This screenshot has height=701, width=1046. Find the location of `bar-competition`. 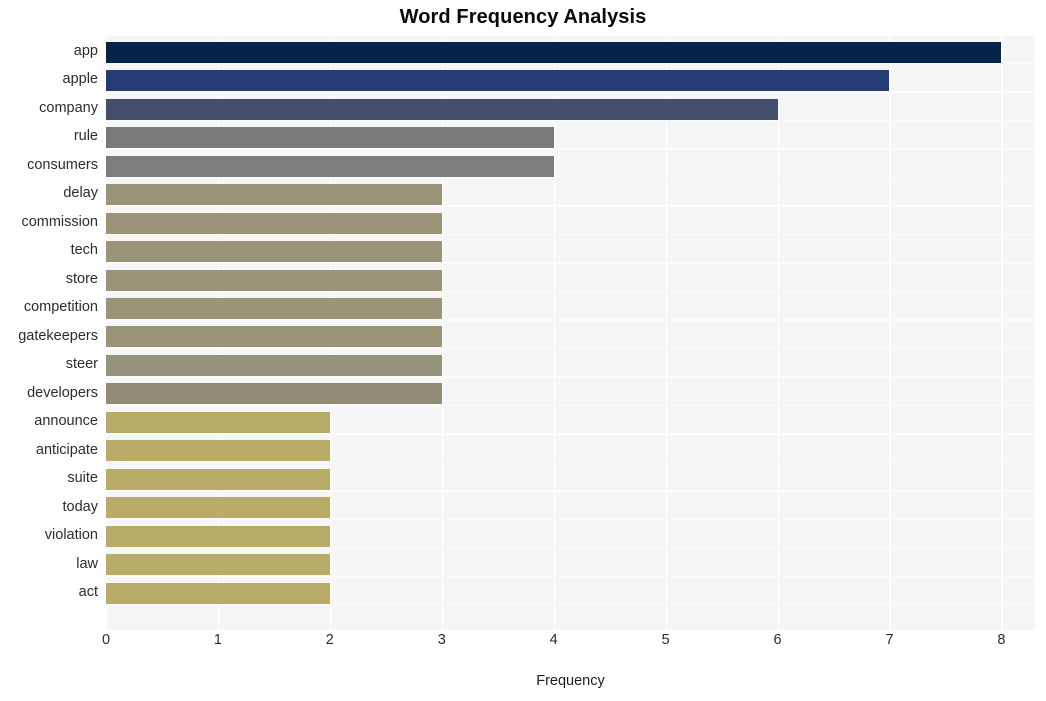

bar-competition is located at coordinates (274, 308).